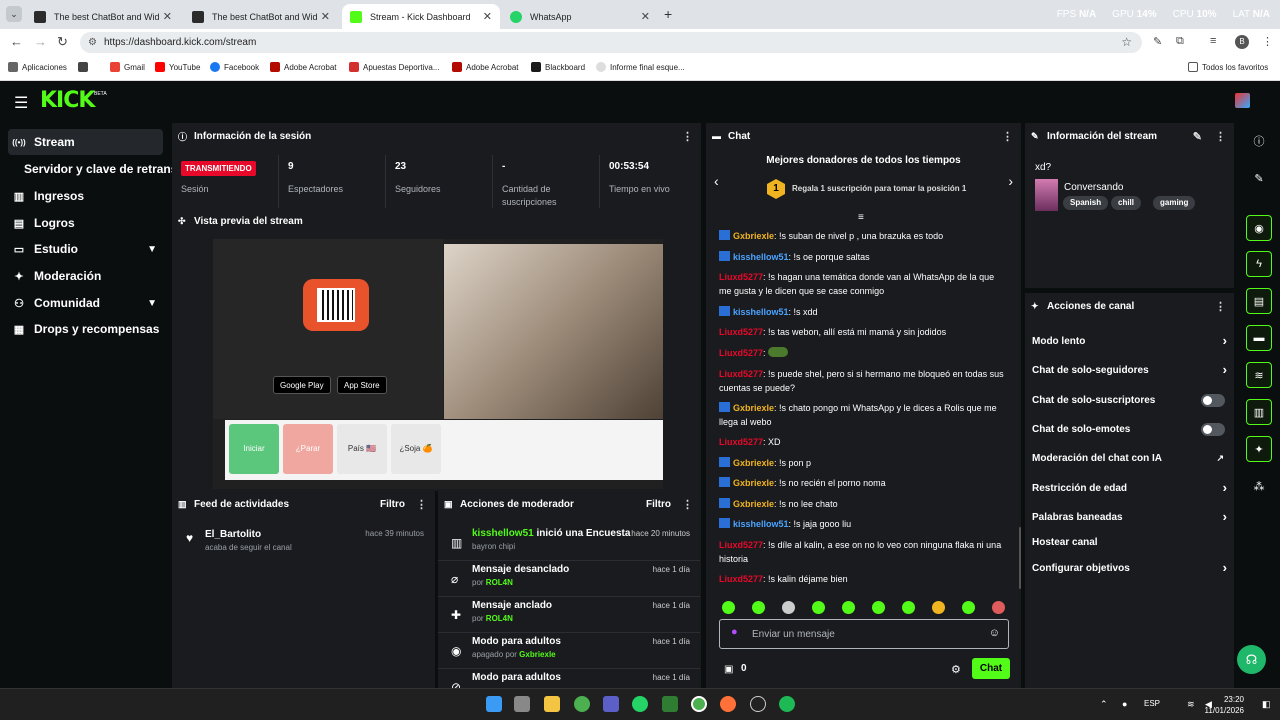  What do you see at coordinates (1213, 400) in the screenshot?
I see `subscribers-only-toggle` at bounding box center [1213, 400].